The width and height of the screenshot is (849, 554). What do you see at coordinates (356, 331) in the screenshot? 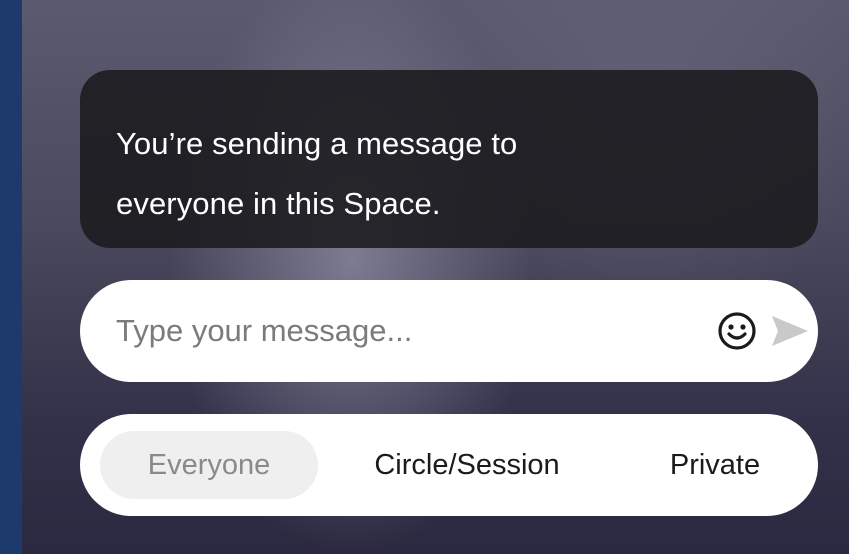
I see `message-input` at bounding box center [356, 331].